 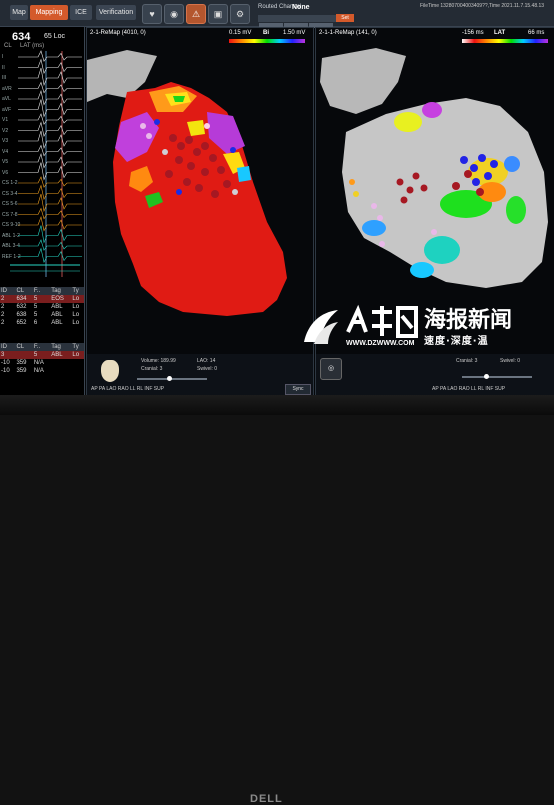 What do you see at coordinates (266, 33) in the screenshot?
I see `scale-type: Bi` at bounding box center [266, 33].